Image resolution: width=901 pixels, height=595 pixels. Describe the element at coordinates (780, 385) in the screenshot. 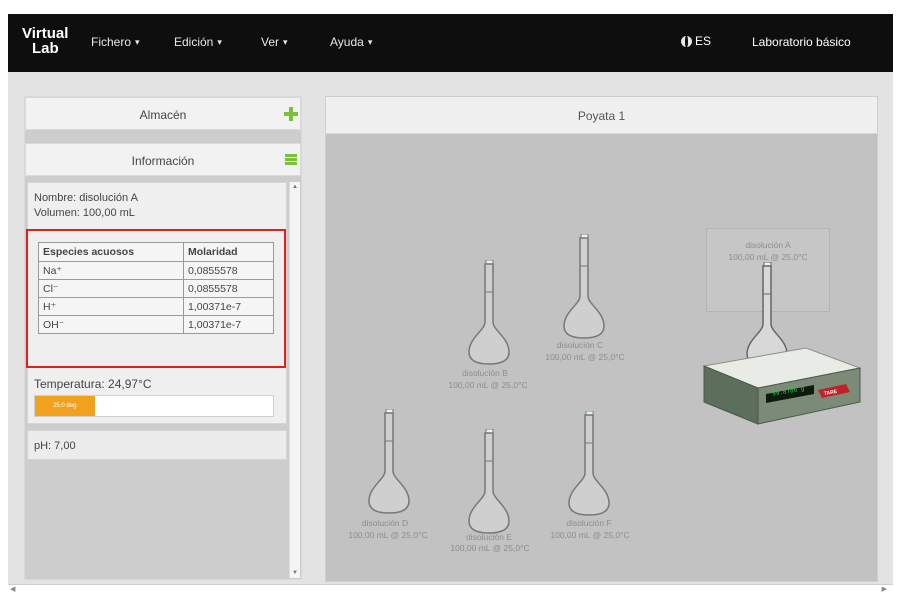

I see `scale-icon` at that location.